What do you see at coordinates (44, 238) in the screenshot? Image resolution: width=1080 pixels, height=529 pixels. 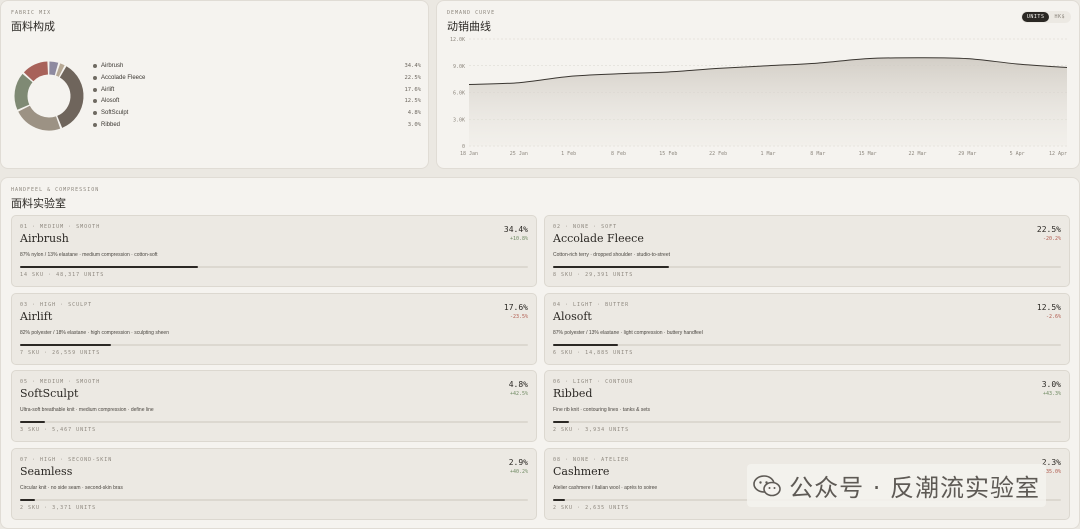 I see `card-name: Airbrush` at bounding box center [44, 238].